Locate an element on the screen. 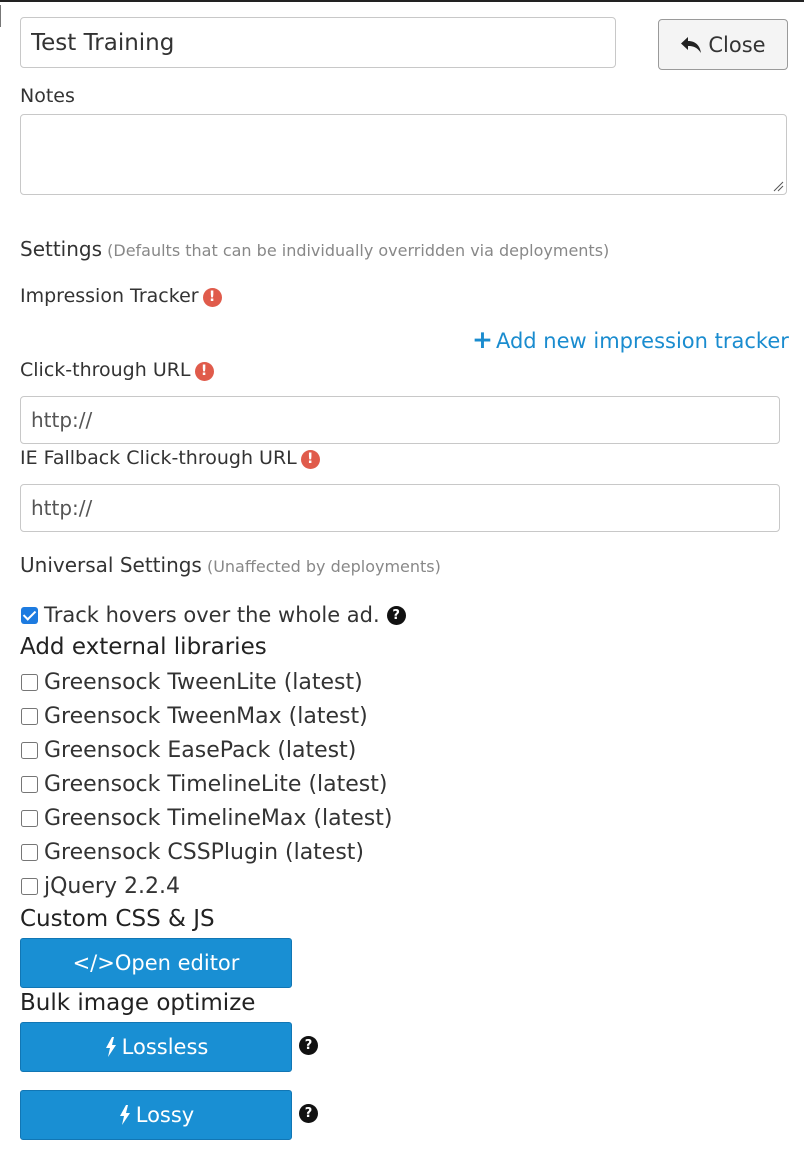 The height and width of the screenshot is (1170, 804). close-button: Close is located at coordinates (723, 44).